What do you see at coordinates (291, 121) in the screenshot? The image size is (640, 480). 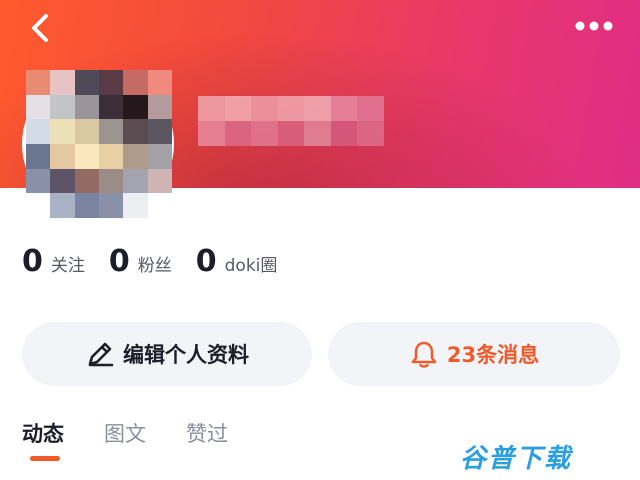 I see `username-pixelated` at bounding box center [291, 121].